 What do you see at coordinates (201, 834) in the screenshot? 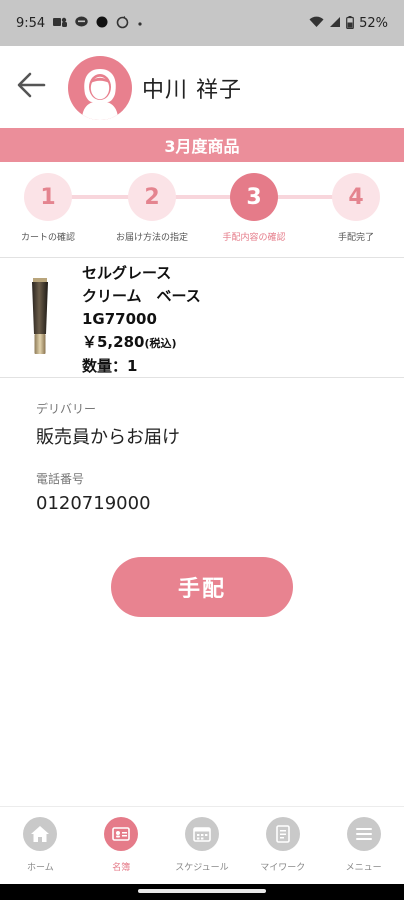
I see `calendar-icon` at bounding box center [201, 834].